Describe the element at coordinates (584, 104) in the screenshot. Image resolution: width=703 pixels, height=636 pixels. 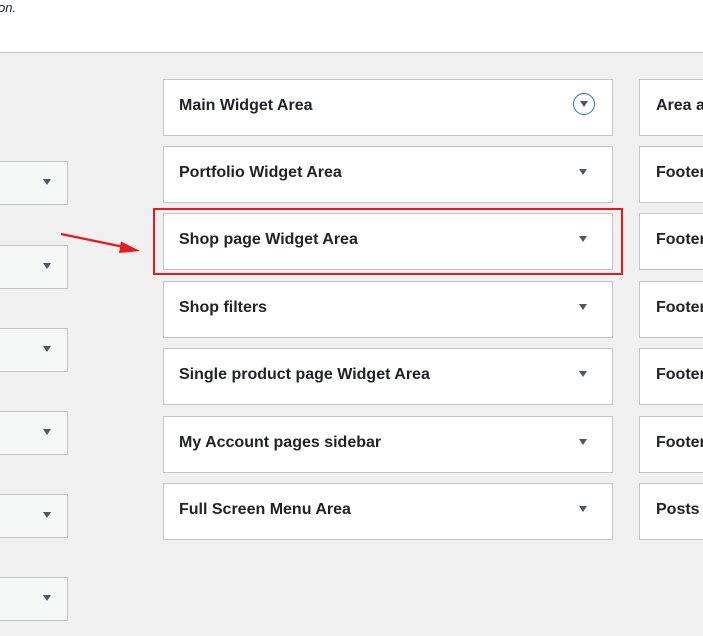
I see `toggle-arrow-icon` at that location.